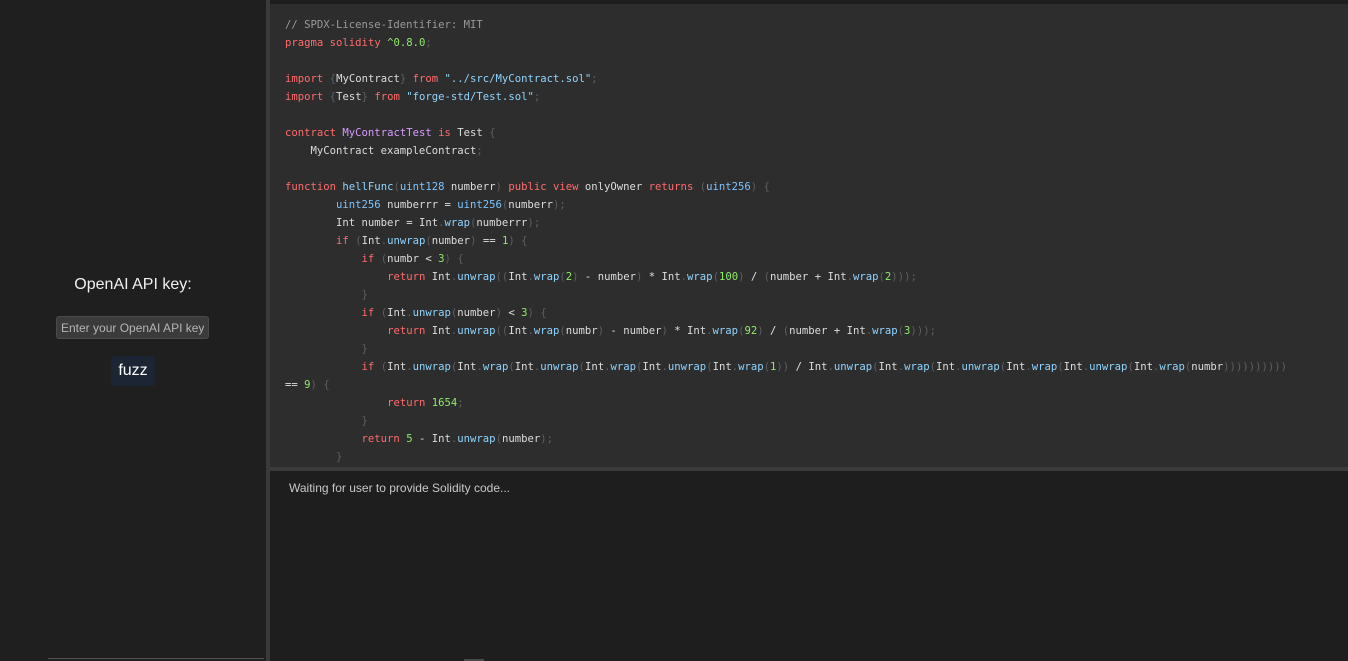 The width and height of the screenshot is (1348, 661). What do you see at coordinates (133, 371) in the screenshot?
I see `fuzz-button: fuzz` at bounding box center [133, 371].